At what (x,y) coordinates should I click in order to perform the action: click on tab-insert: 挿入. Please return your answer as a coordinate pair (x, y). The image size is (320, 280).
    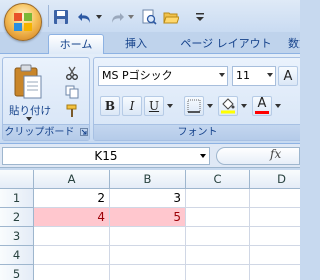
    Looking at the image, I should click on (136, 44).